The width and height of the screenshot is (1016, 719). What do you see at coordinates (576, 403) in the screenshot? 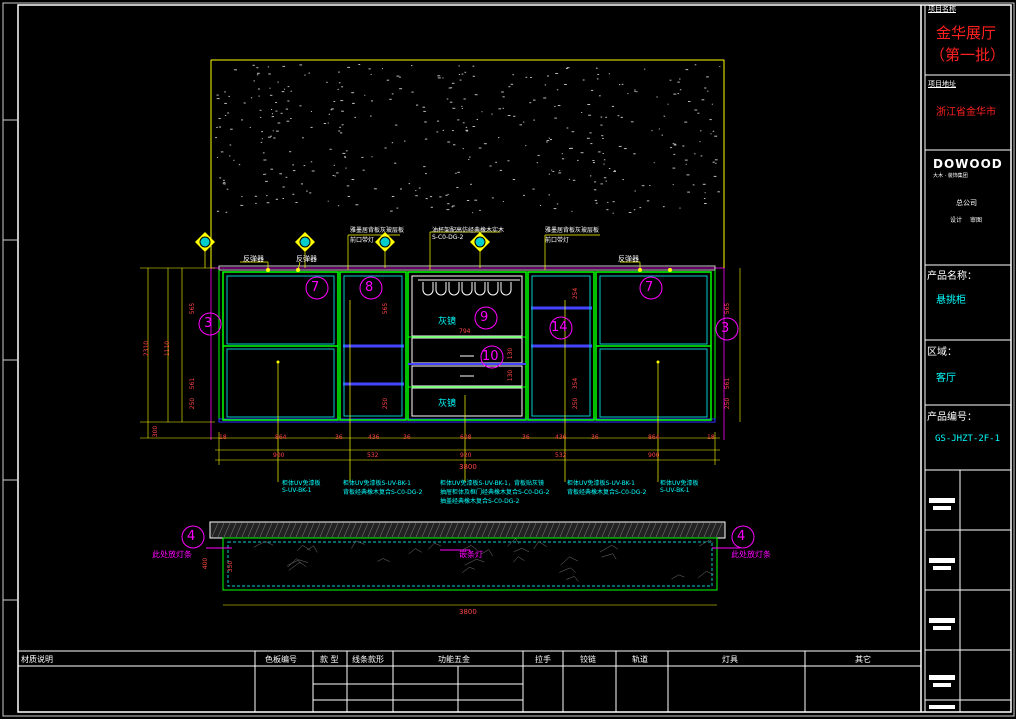
I see `dim-m-7: 250` at bounding box center [576, 403].